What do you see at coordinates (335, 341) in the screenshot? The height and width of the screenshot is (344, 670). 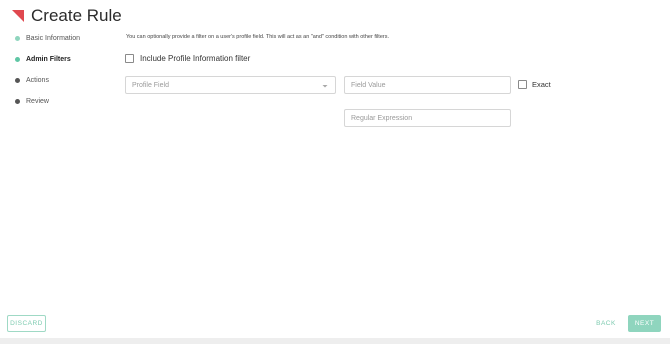 I see `bottom-strip` at bounding box center [335, 341].